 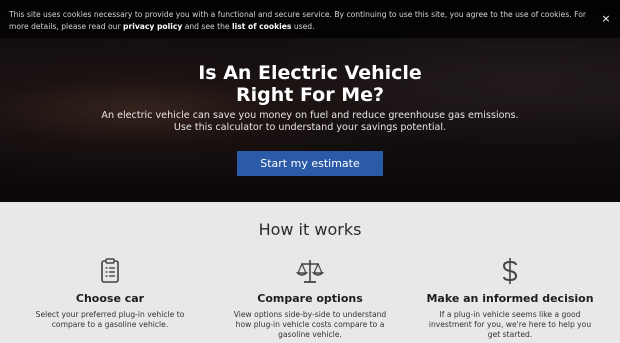 I want to click on cookie-text-part: used., so click(x=303, y=26).